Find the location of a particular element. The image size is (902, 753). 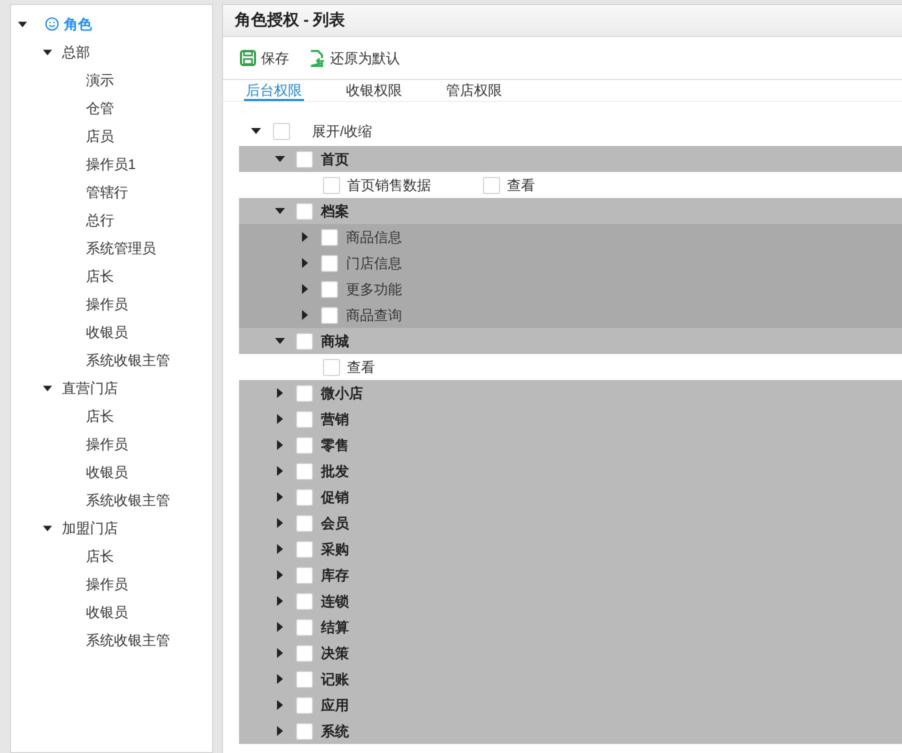

permission-group: 会员 is located at coordinates (335, 523).